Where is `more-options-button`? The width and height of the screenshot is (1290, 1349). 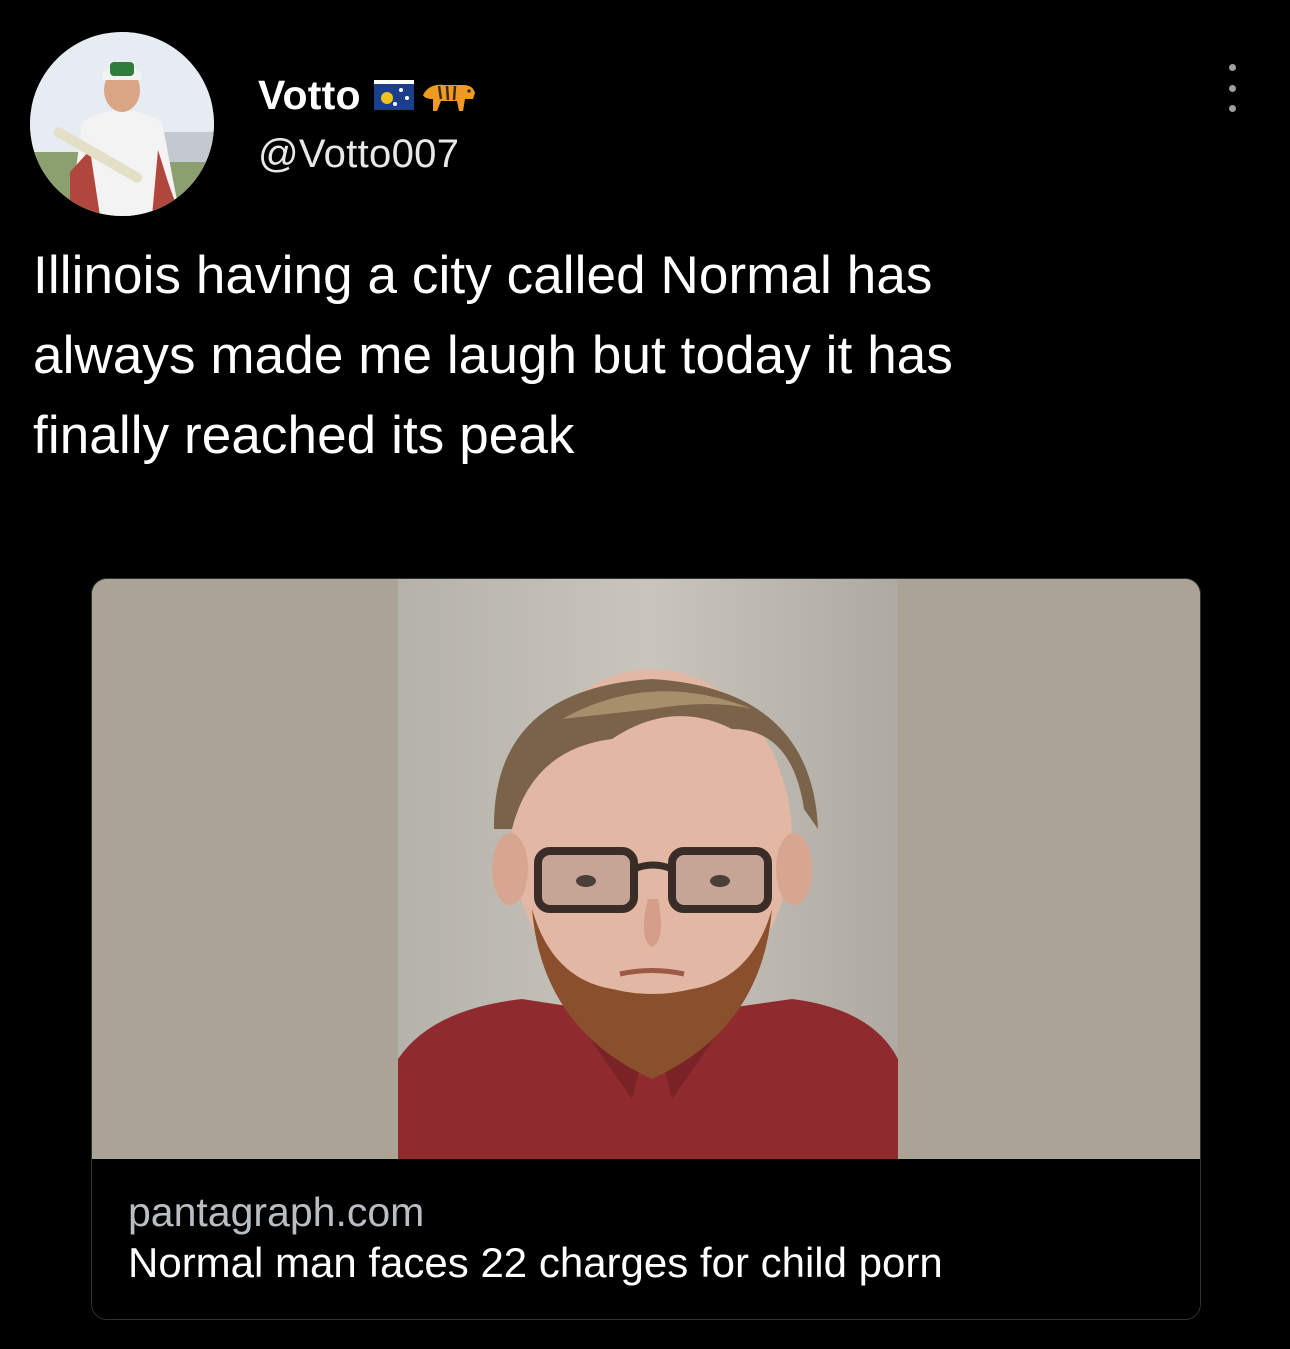
more-options-button is located at coordinates (1232, 88).